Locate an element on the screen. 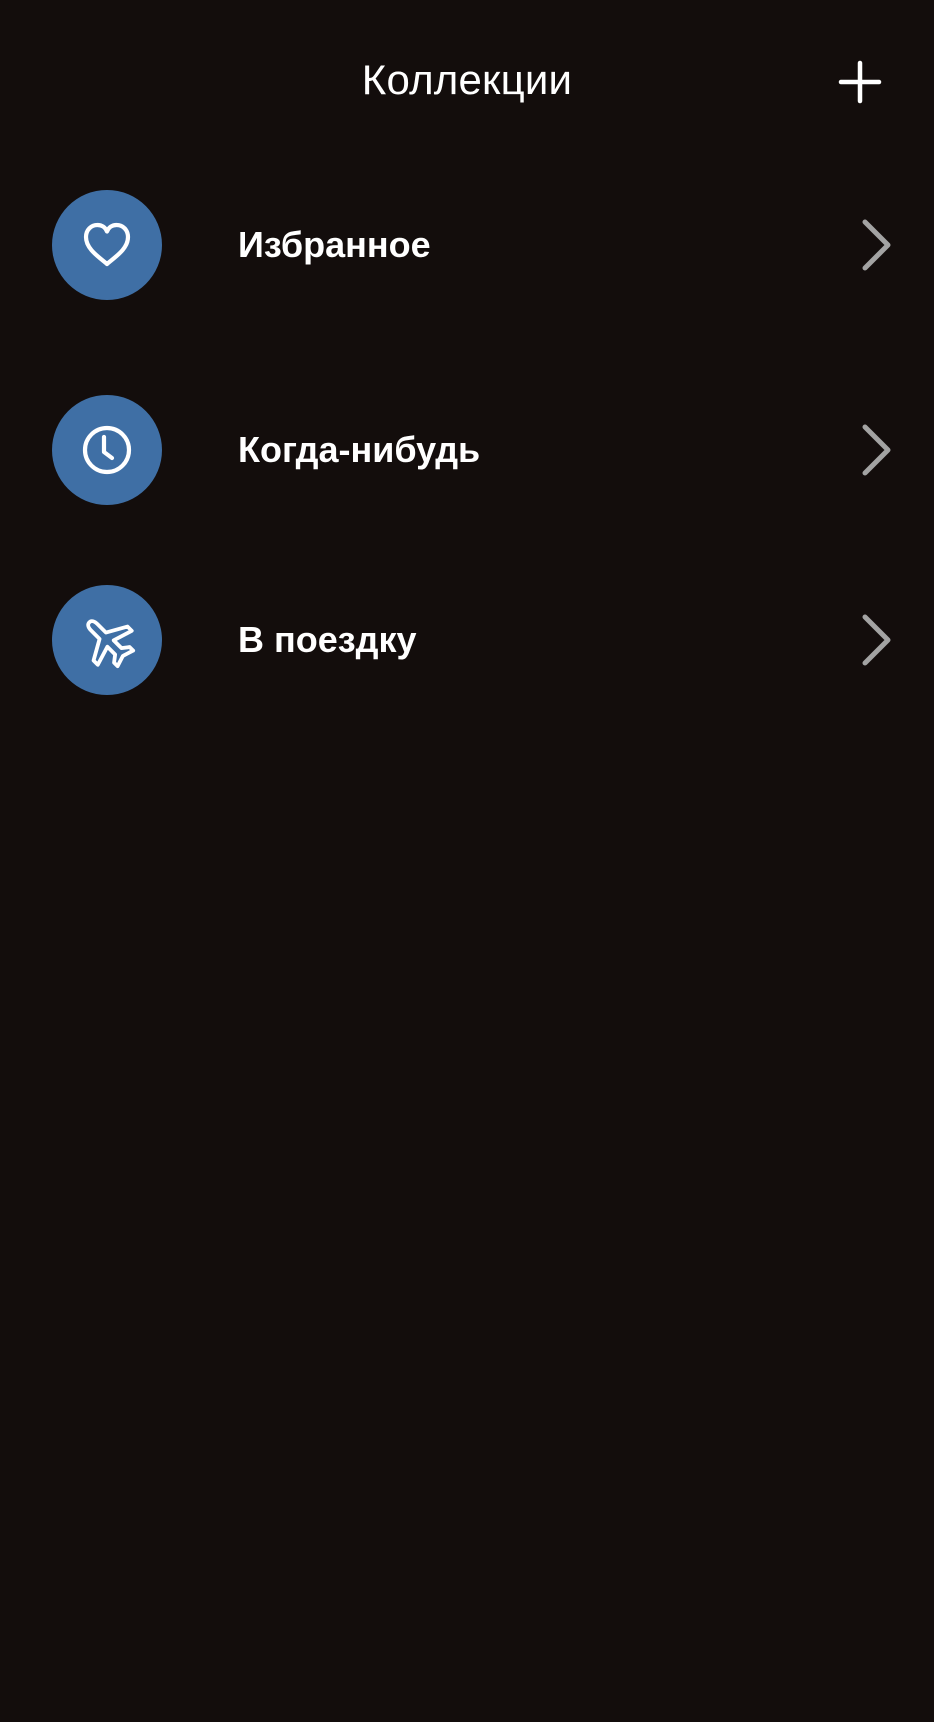  page-title: Коллекции is located at coordinates (467, 79).